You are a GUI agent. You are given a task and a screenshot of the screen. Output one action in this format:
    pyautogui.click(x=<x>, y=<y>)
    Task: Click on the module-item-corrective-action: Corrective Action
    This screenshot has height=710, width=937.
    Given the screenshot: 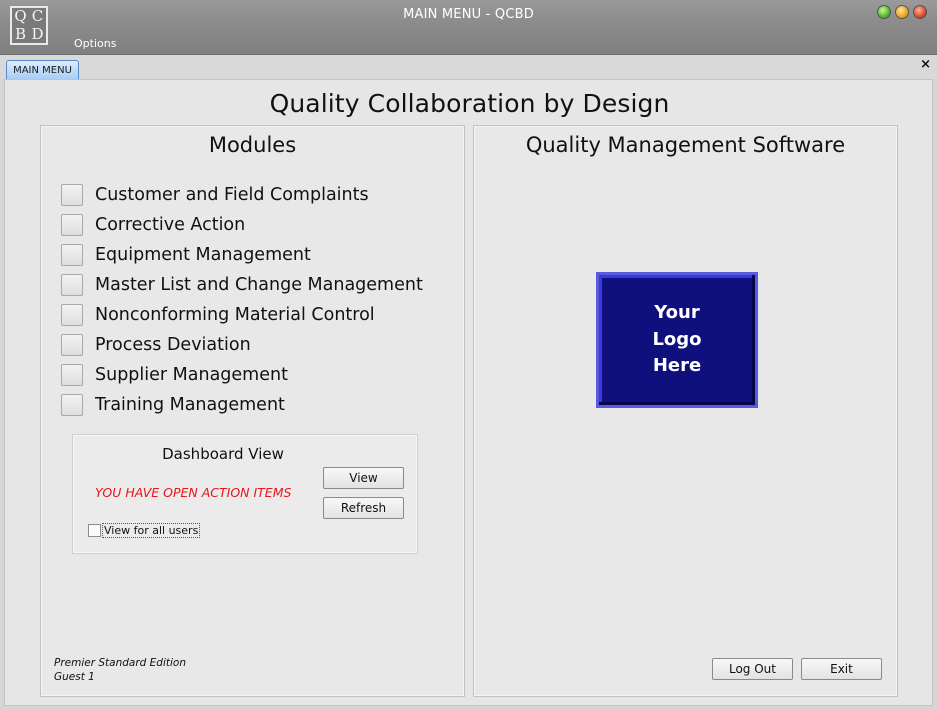 What is the action you would take?
    pyautogui.click(x=242, y=225)
    